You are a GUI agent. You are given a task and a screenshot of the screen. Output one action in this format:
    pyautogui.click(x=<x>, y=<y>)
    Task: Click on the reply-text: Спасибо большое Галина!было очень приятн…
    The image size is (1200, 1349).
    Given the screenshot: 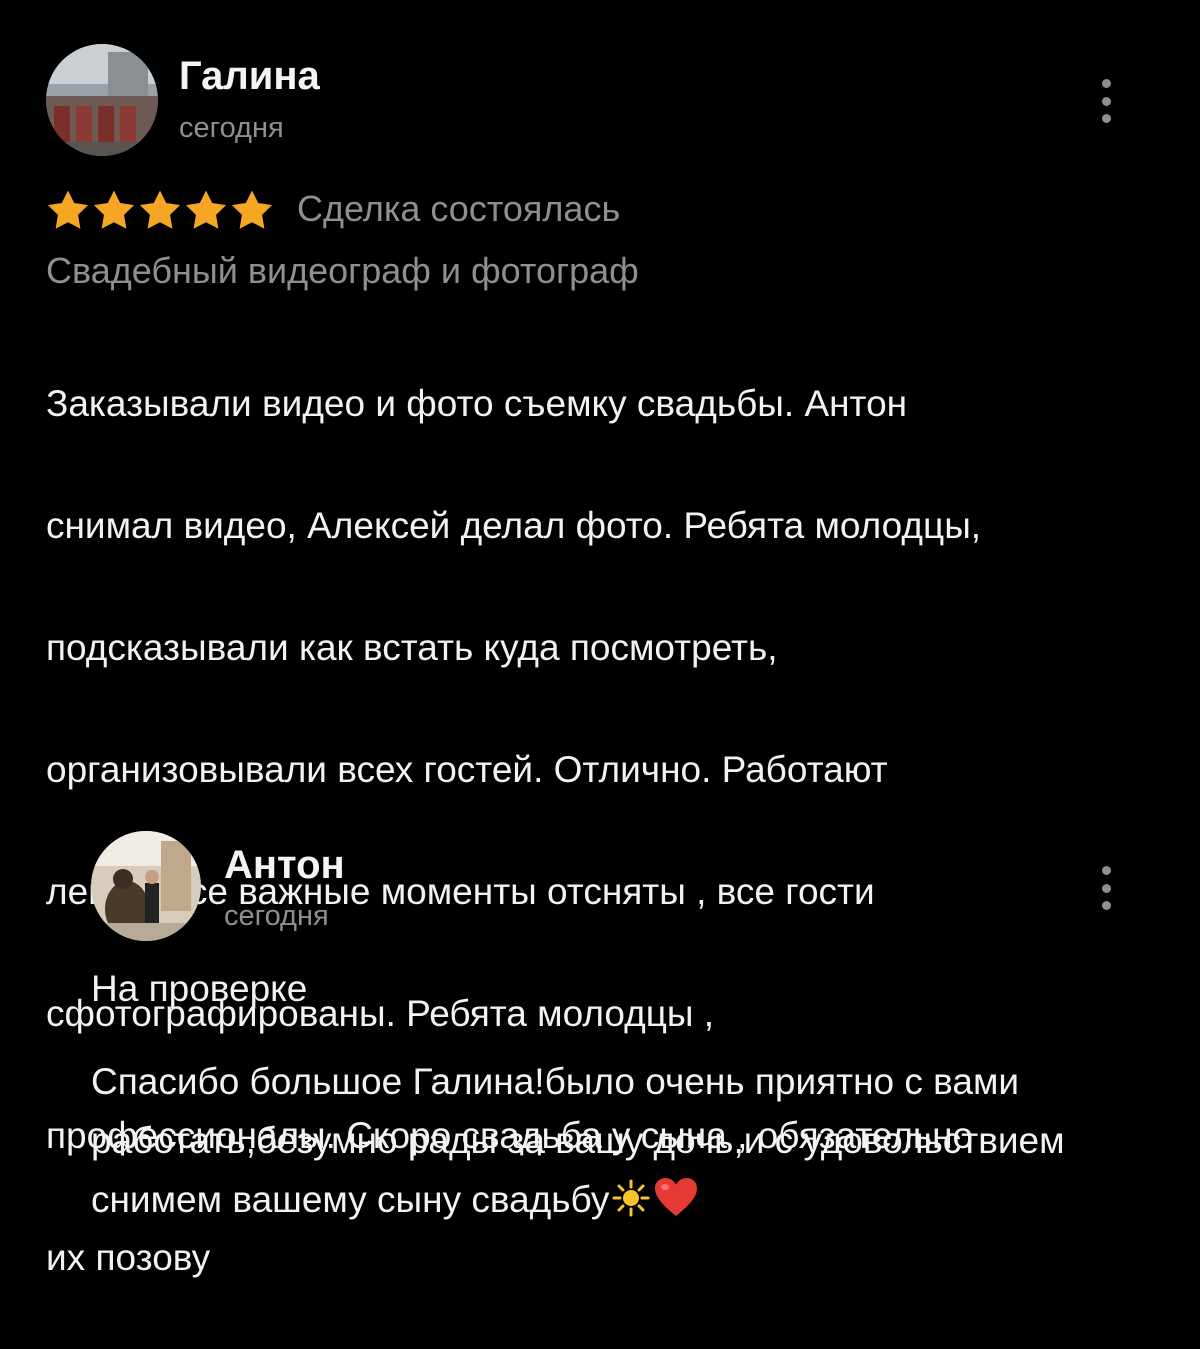 What is the action you would take?
    pyautogui.click(x=621, y=1140)
    